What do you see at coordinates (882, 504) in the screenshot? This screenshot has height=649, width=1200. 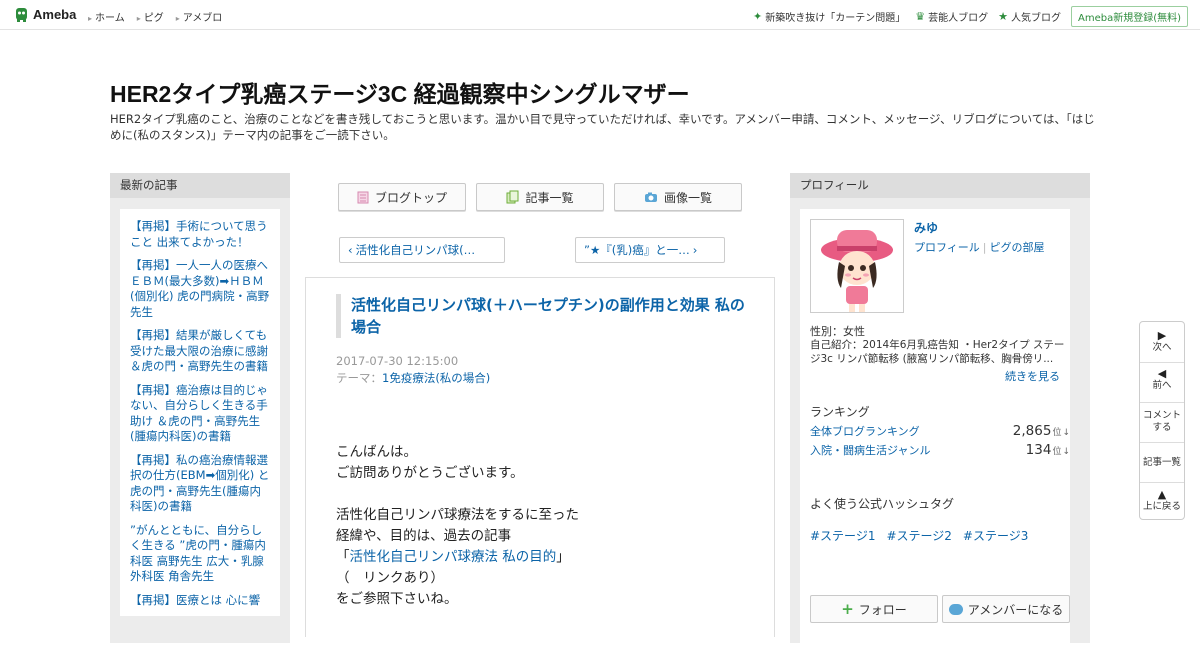 I see `hashtag-heading: よく使う公式ハッシュタグ` at bounding box center [882, 504].